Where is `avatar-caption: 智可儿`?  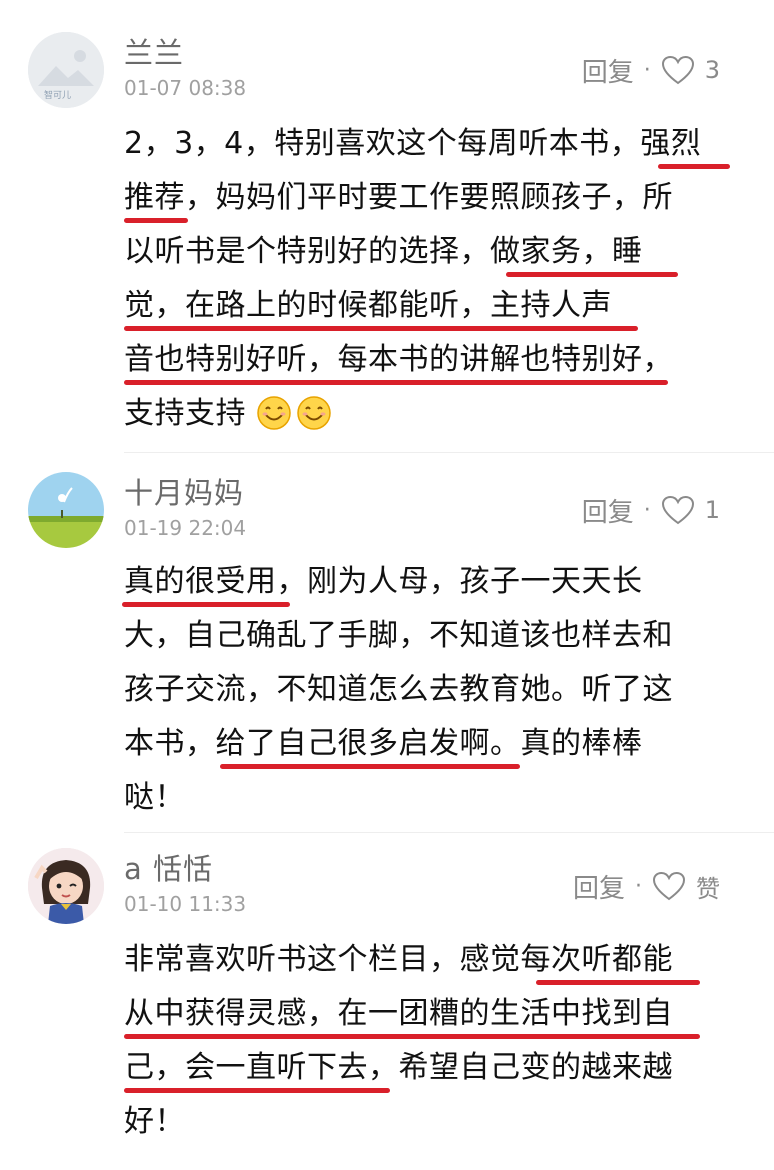
avatar-caption: 智可儿 is located at coordinates (58, 96).